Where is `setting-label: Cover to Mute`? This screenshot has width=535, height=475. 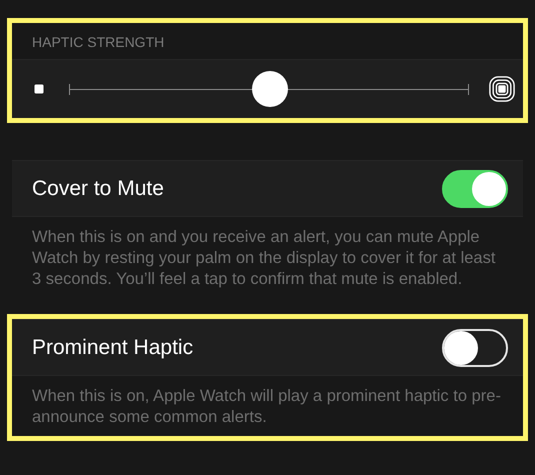 setting-label: Cover to Mute is located at coordinates (98, 188).